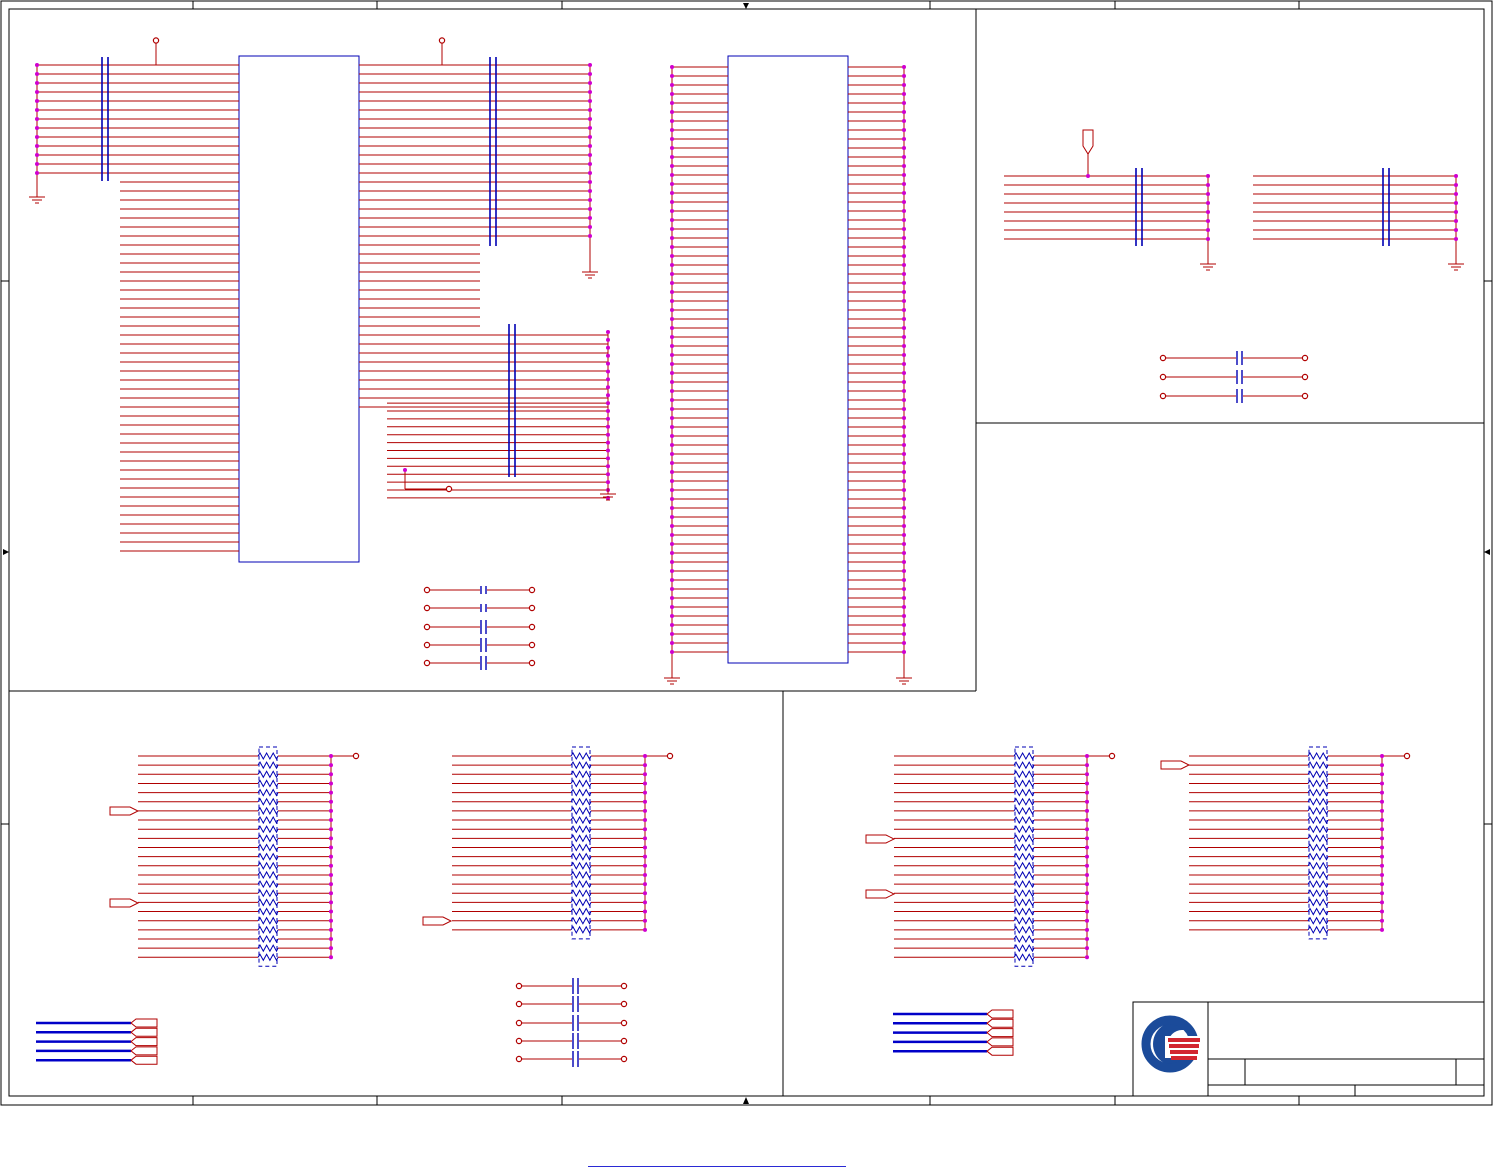  Describe the element at coordinates (746, 1100) in the screenshot. I see `center-mark` at that location.